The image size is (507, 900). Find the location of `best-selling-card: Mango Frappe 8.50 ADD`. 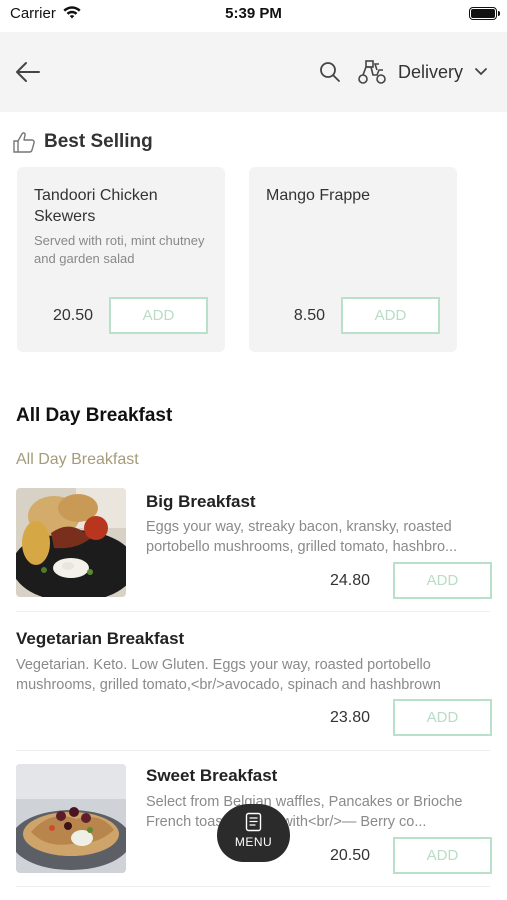

best-selling-card: Mango Frappe 8.50 ADD is located at coordinates (353, 259).